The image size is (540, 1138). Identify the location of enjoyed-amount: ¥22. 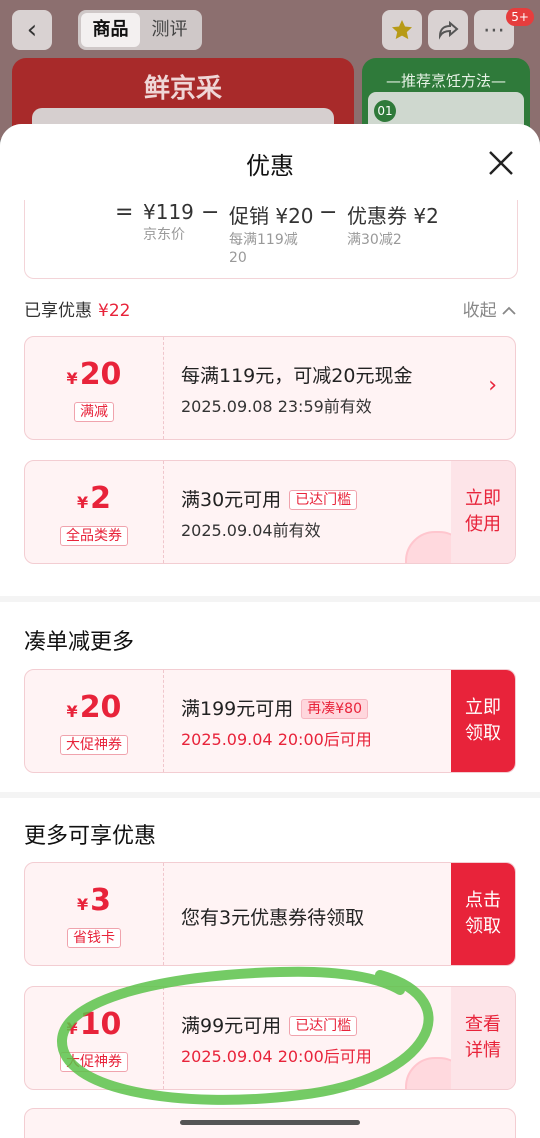
(114, 311).